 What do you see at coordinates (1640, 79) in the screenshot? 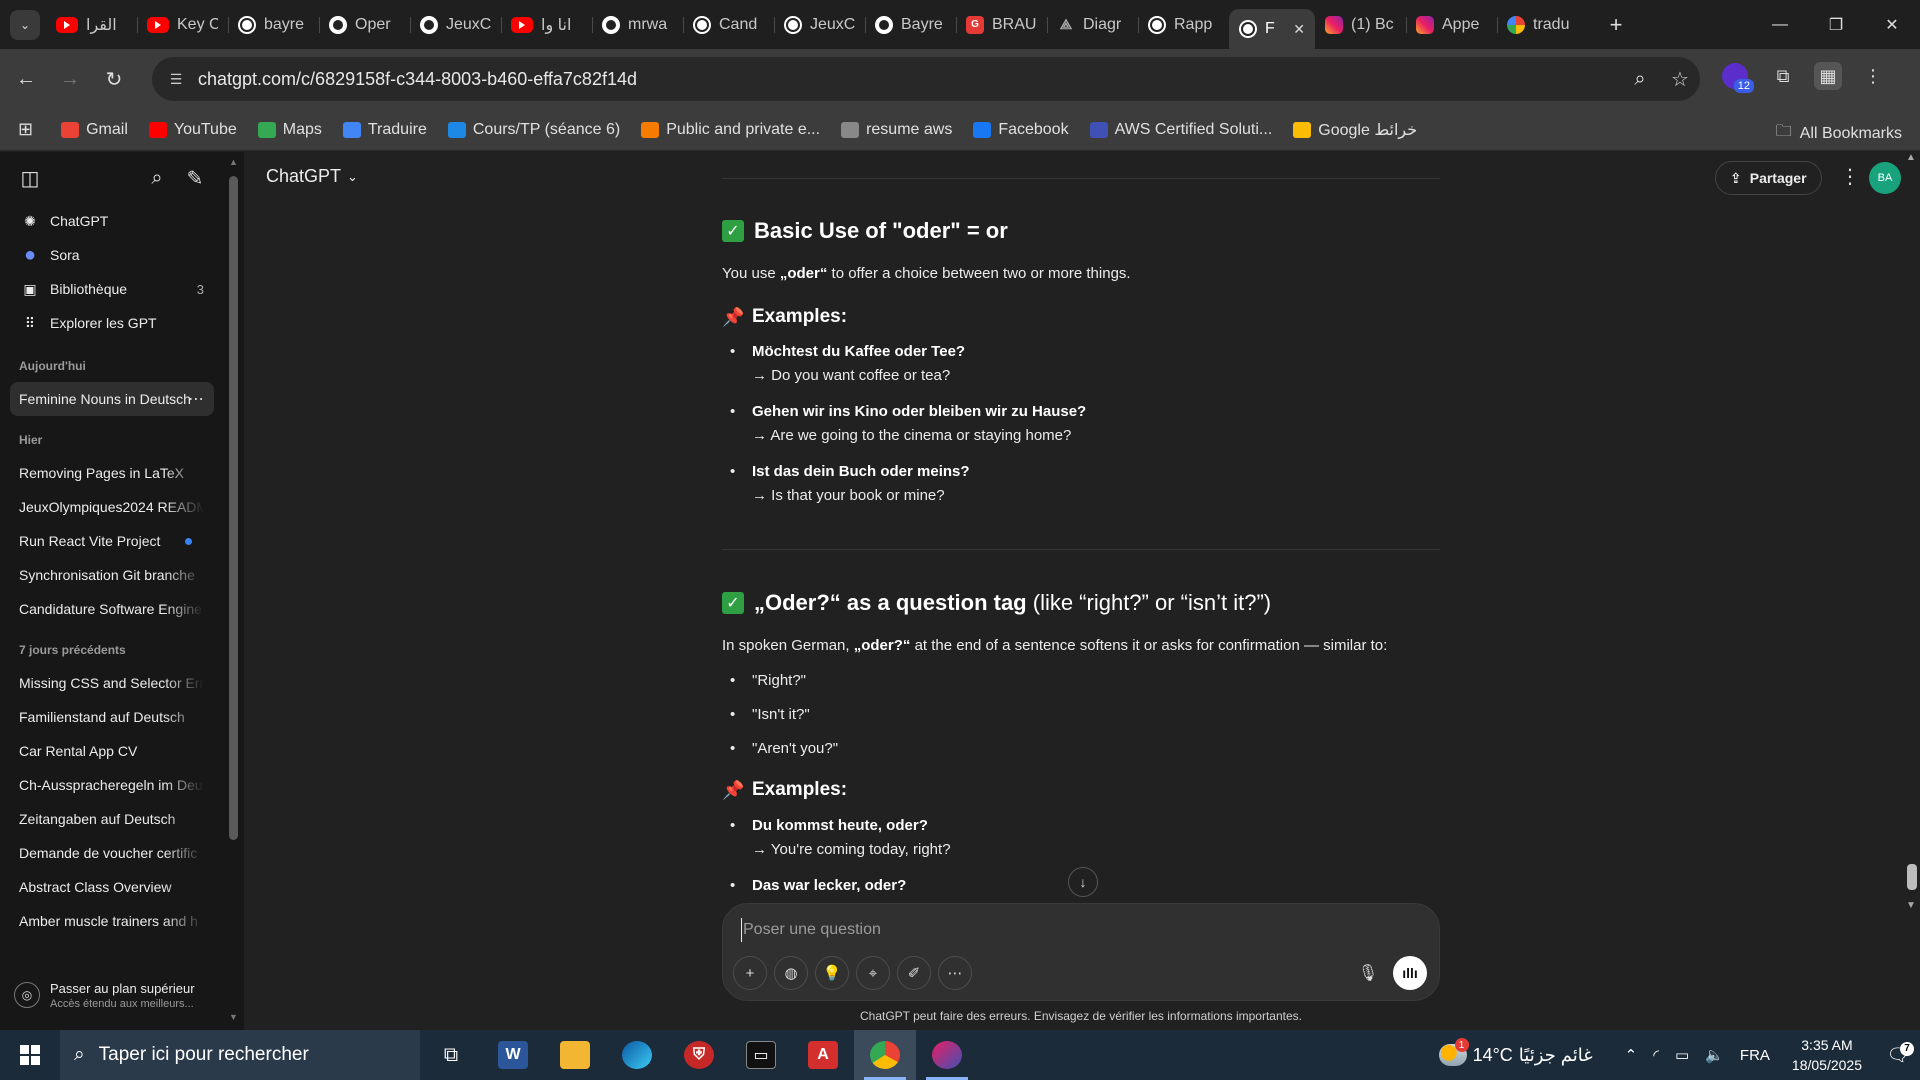
I see `zoom-icon: ⌕` at bounding box center [1640, 79].